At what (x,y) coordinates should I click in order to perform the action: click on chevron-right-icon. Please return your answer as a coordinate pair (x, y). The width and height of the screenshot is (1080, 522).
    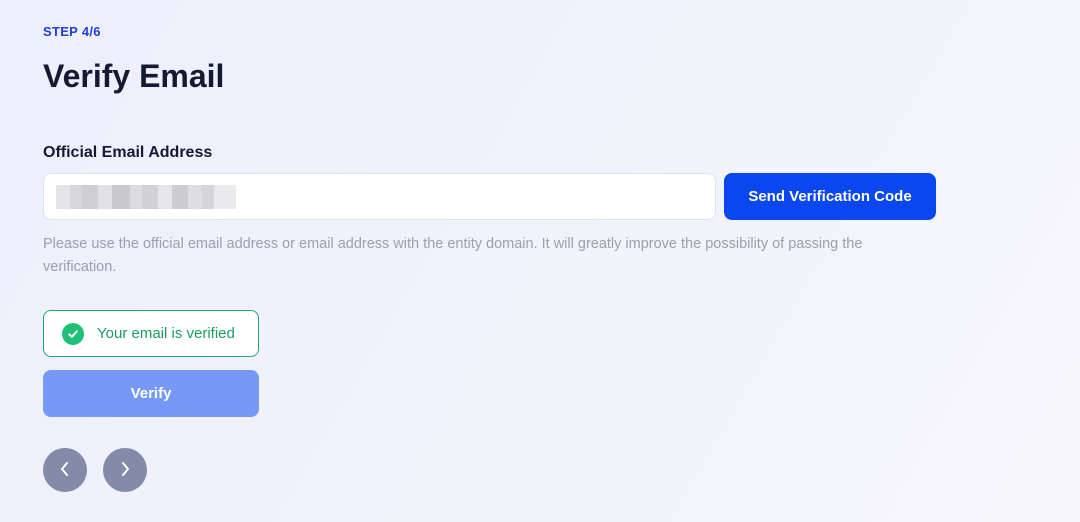
    Looking at the image, I should click on (125, 470).